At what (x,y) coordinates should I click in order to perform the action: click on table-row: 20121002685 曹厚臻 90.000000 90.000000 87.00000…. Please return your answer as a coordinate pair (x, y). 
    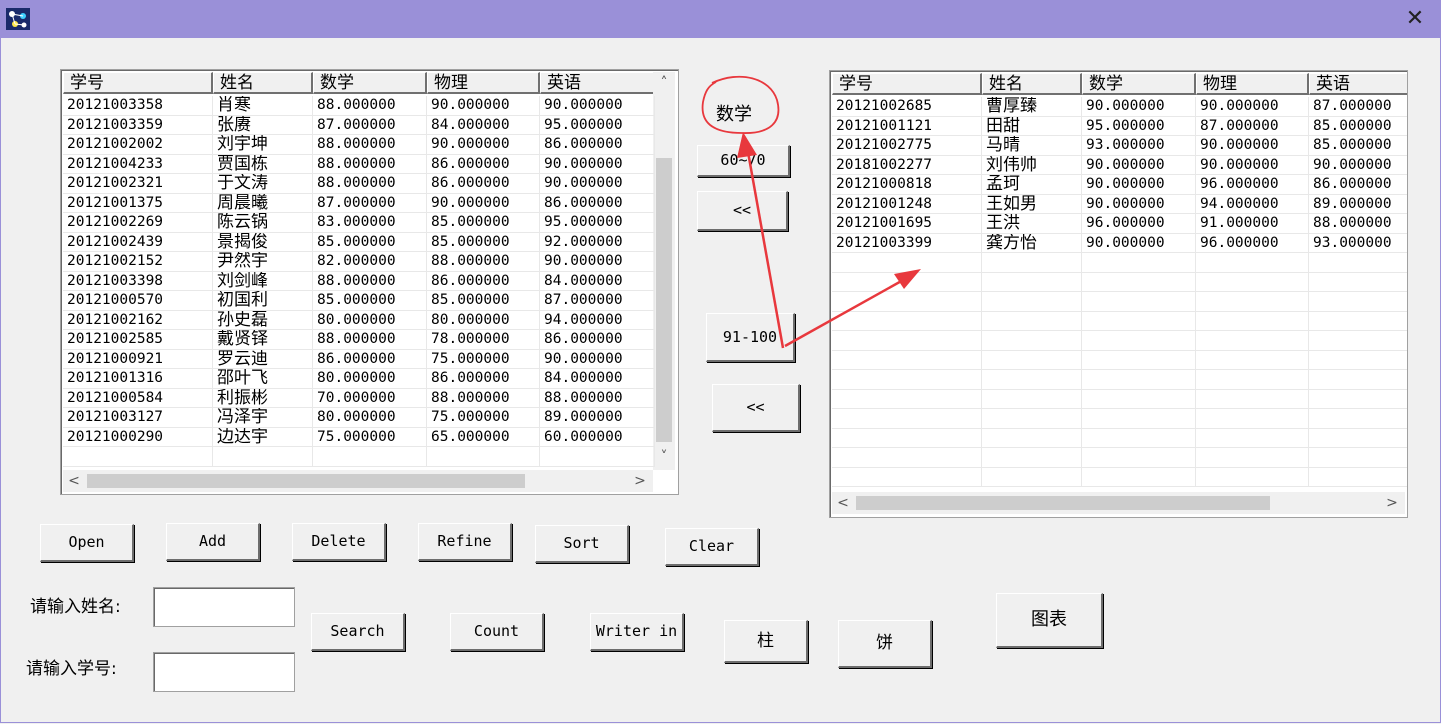
    Looking at the image, I should click on (1119, 107).